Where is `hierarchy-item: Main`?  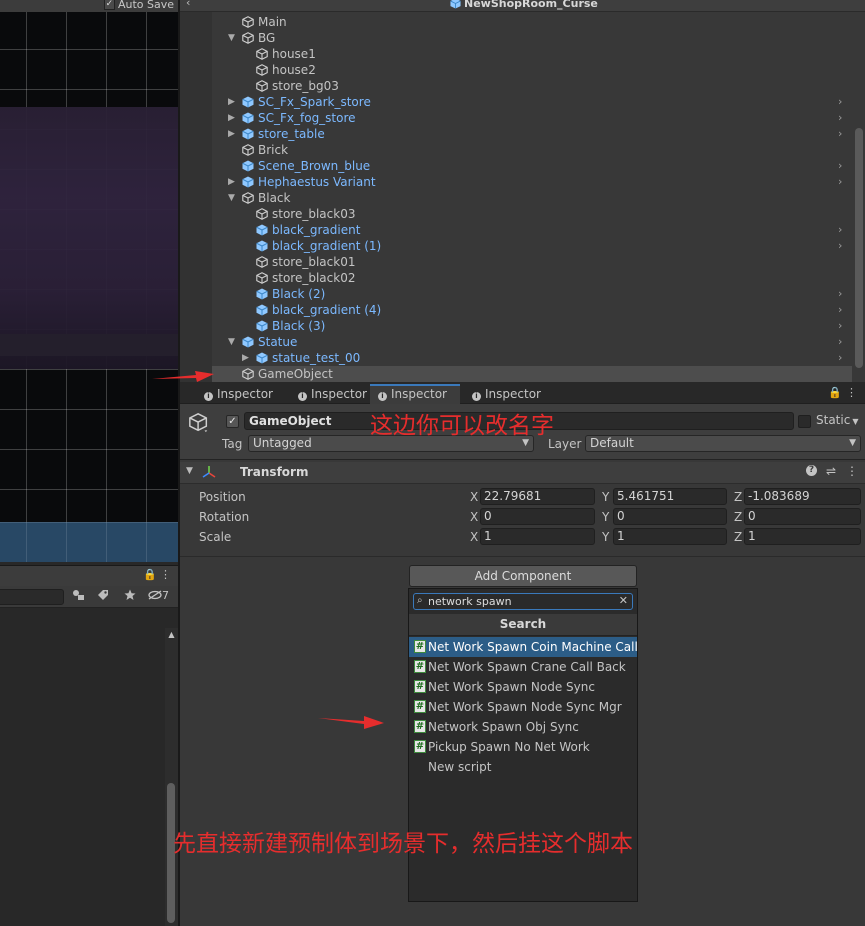
hierarchy-item: Main is located at coordinates (532, 22).